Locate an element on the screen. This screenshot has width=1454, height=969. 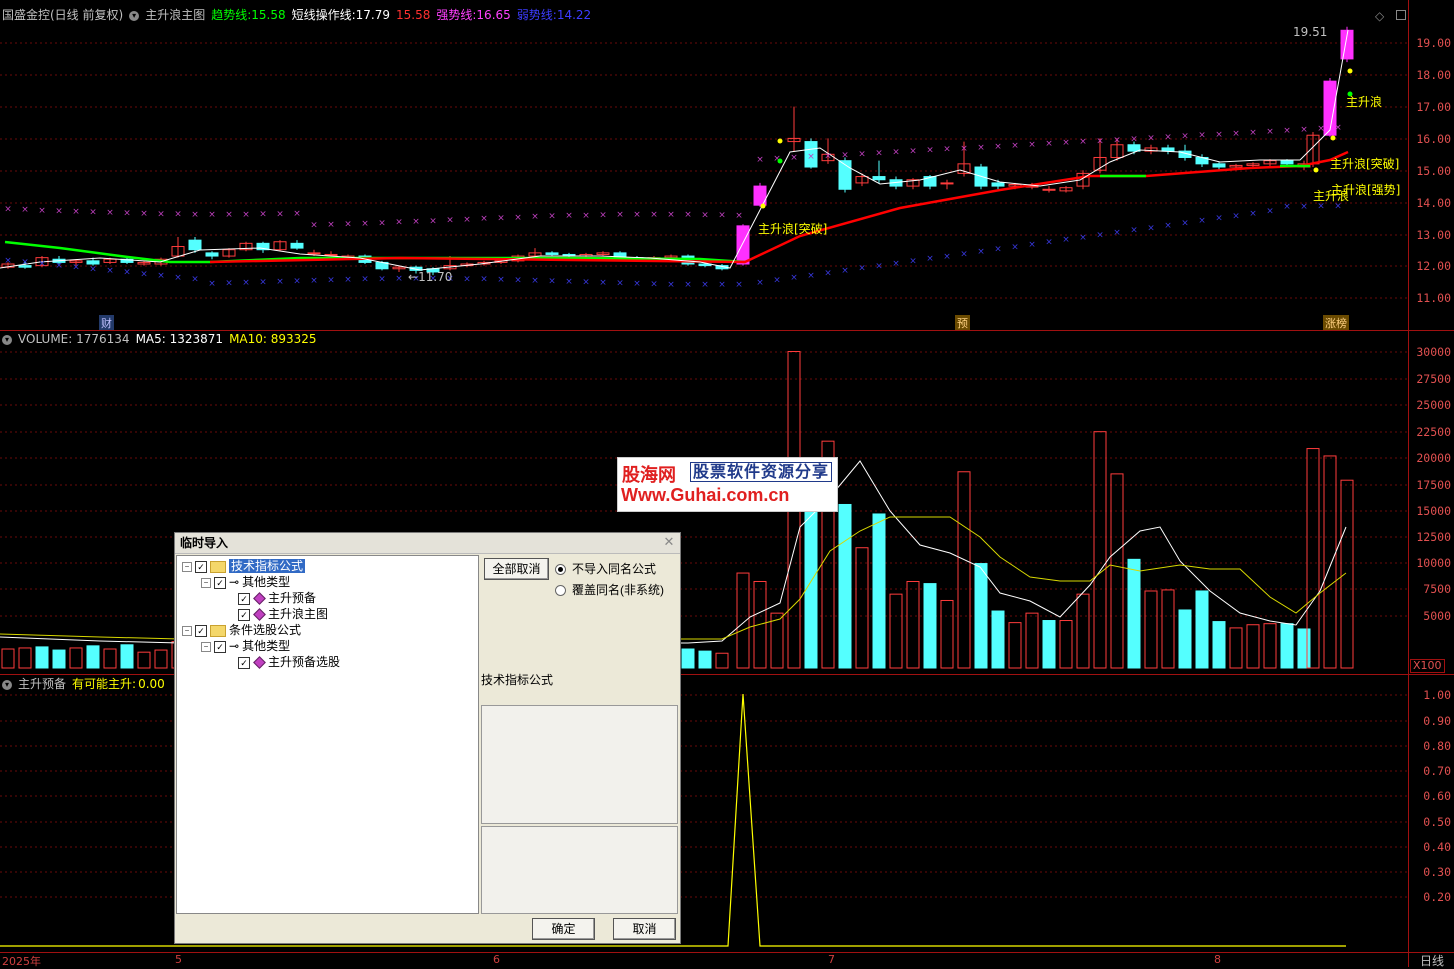
x-axis-line is located at coordinates (727, 952).